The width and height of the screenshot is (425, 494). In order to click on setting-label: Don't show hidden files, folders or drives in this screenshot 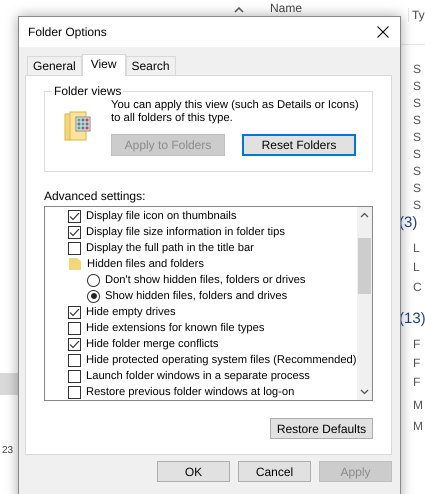, I will do `click(205, 280)`.